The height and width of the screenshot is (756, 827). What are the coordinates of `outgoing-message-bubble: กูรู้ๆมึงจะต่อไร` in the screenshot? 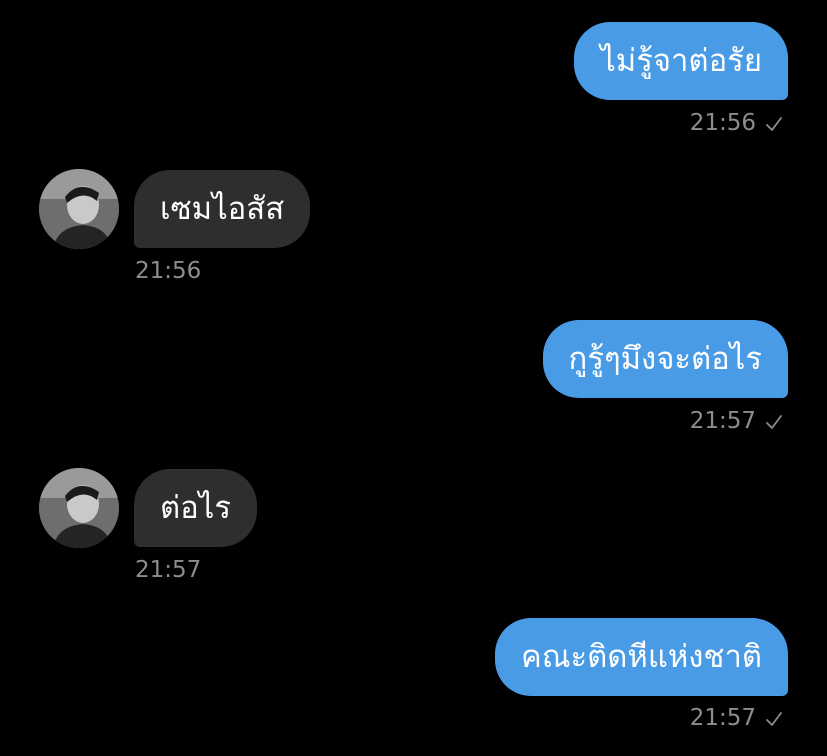 It's located at (665, 359).